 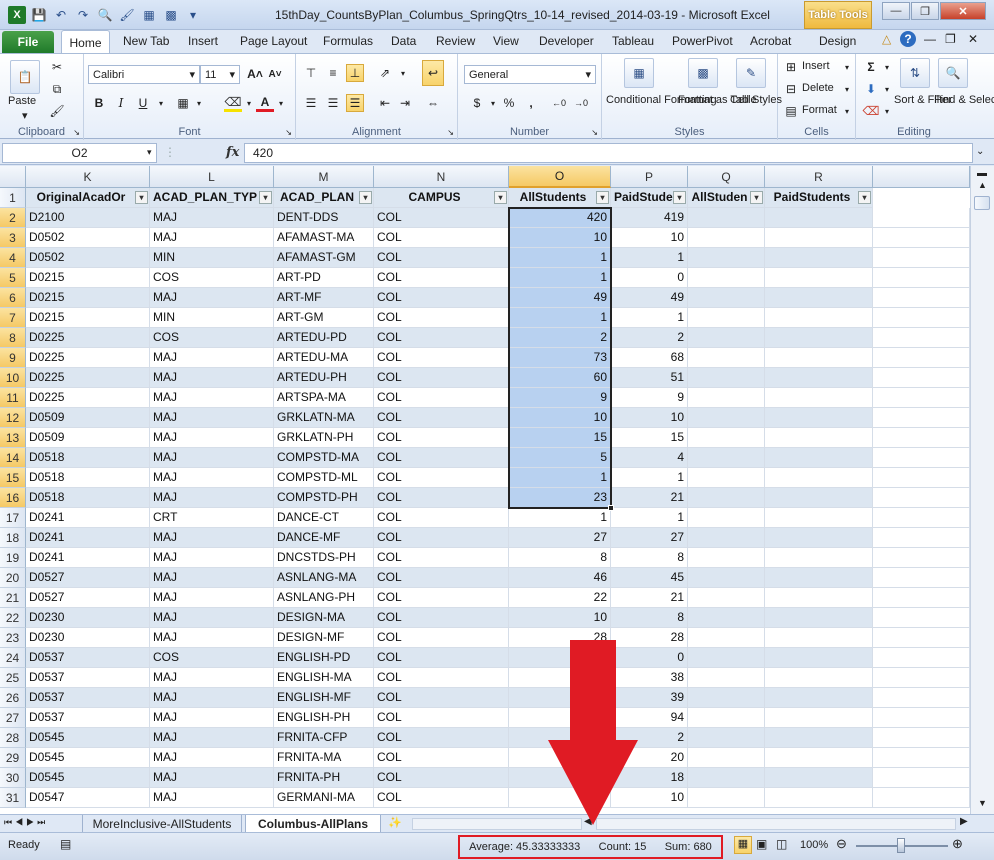 What do you see at coordinates (908, 39) in the screenshot?
I see `help-icon: ?` at bounding box center [908, 39].